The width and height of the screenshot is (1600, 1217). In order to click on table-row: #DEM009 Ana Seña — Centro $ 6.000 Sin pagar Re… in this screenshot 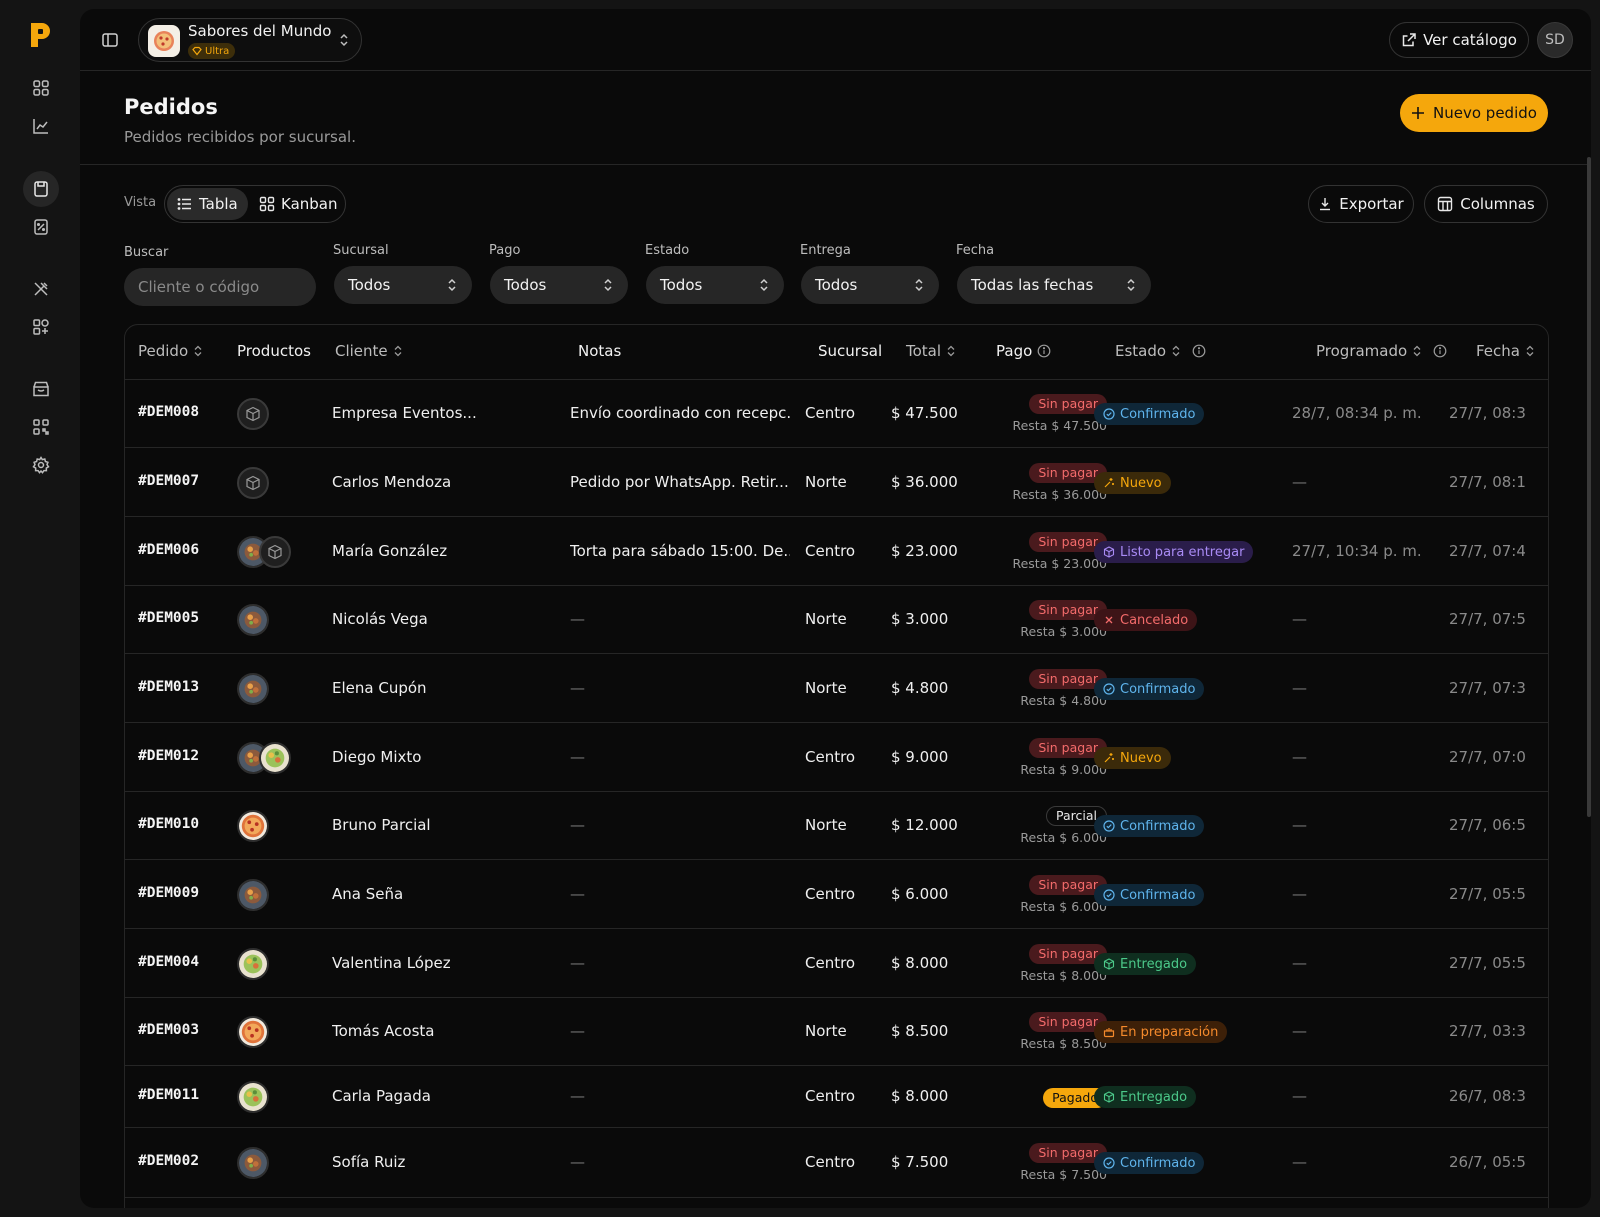, I will do `click(836, 894)`.